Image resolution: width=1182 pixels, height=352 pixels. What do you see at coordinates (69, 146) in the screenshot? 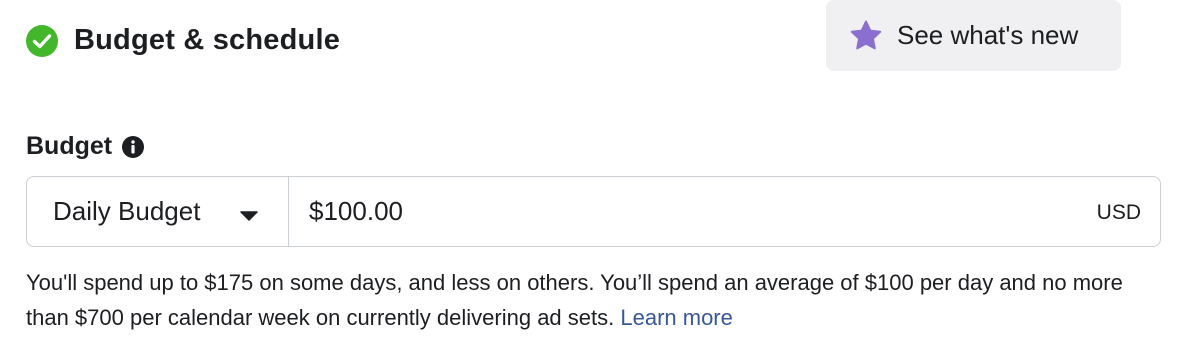
I see `budget-label: Budget` at bounding box center [69, 146].